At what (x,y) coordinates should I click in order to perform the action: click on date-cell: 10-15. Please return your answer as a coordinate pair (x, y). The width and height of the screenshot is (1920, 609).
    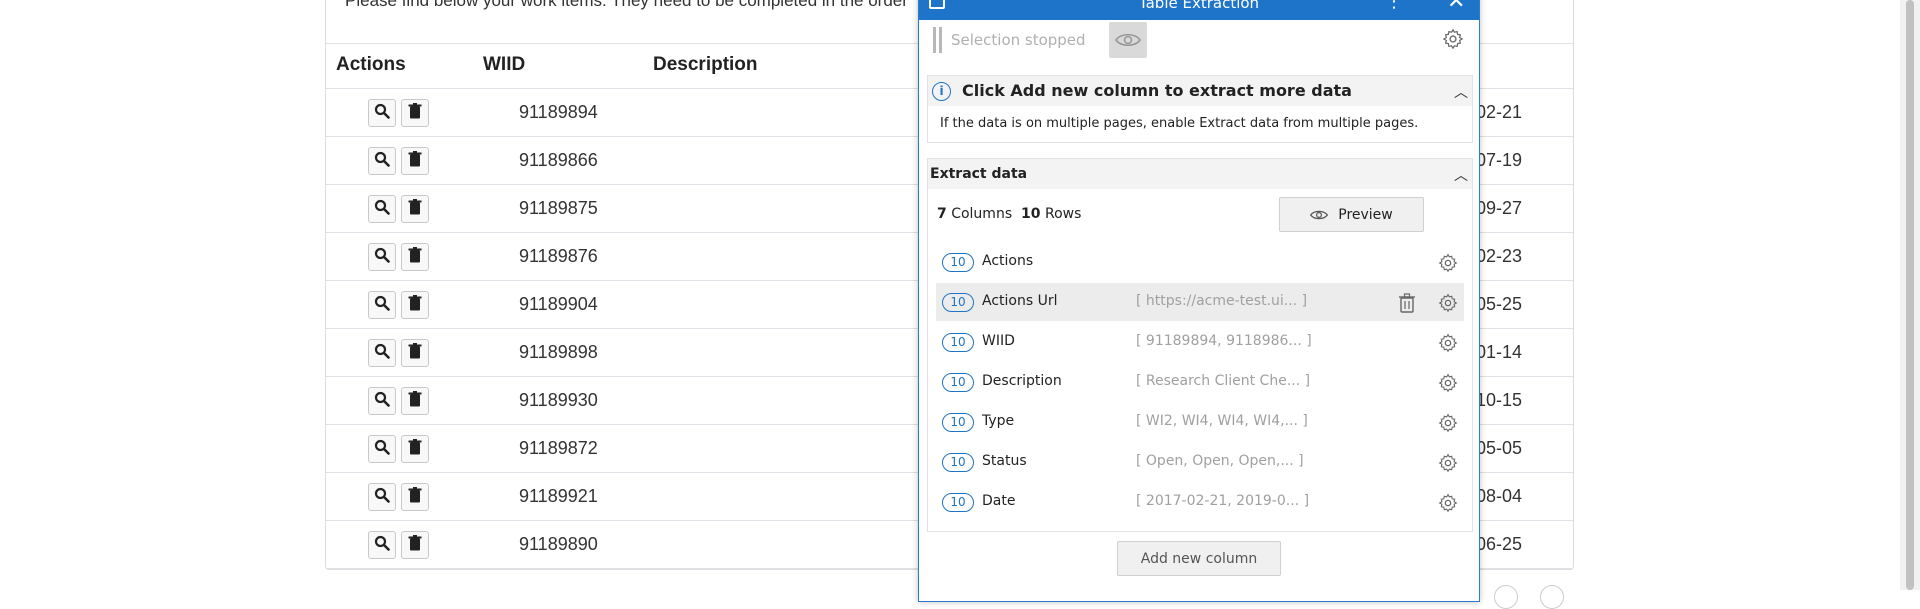
    Looking at the image, I should click on (1499, 400).